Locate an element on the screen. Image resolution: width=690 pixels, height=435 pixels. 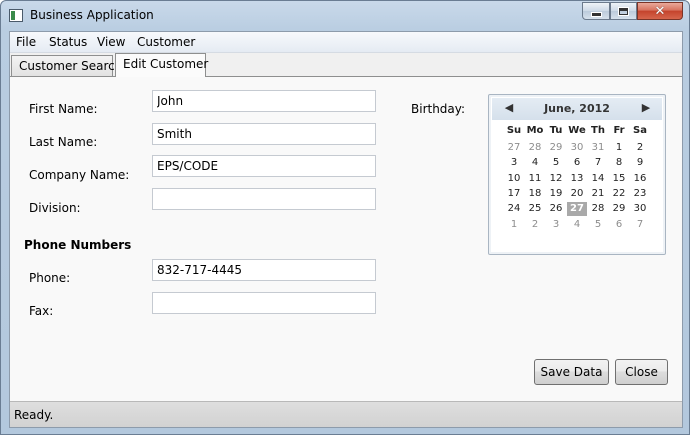
calendar-day: 16 is located at coordinates (640, 179).